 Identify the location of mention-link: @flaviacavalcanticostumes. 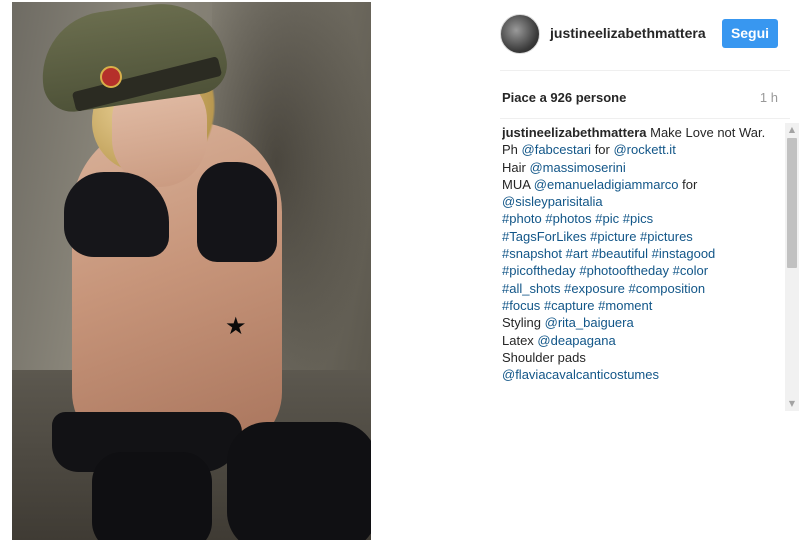
(580, 374).